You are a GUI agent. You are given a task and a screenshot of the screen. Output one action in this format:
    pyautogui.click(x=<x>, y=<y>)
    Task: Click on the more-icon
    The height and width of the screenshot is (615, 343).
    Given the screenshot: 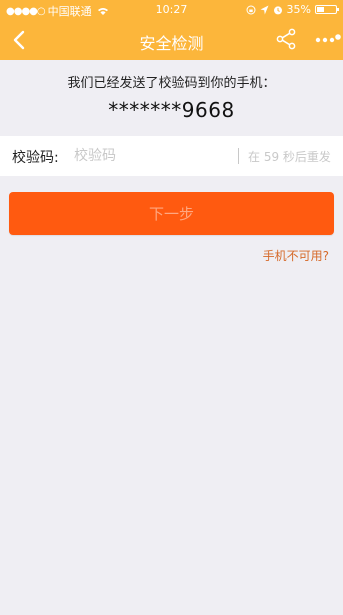 What is the action you would take?
    pyautogui.click(x=327, y=40)
    